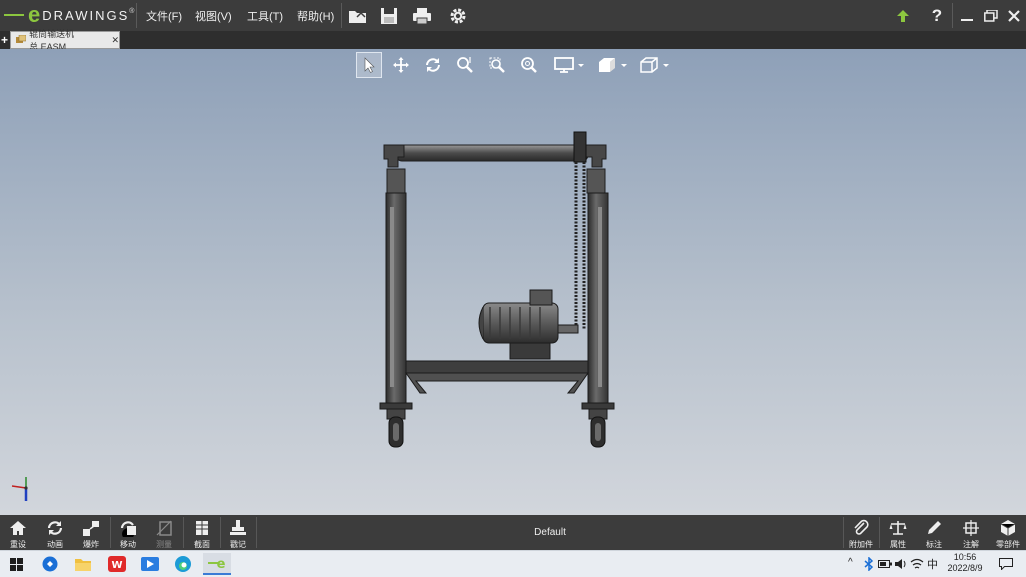  Describe the element at coordinates (917, 564) in the screenshot. I see `wifi-icon` at that location.